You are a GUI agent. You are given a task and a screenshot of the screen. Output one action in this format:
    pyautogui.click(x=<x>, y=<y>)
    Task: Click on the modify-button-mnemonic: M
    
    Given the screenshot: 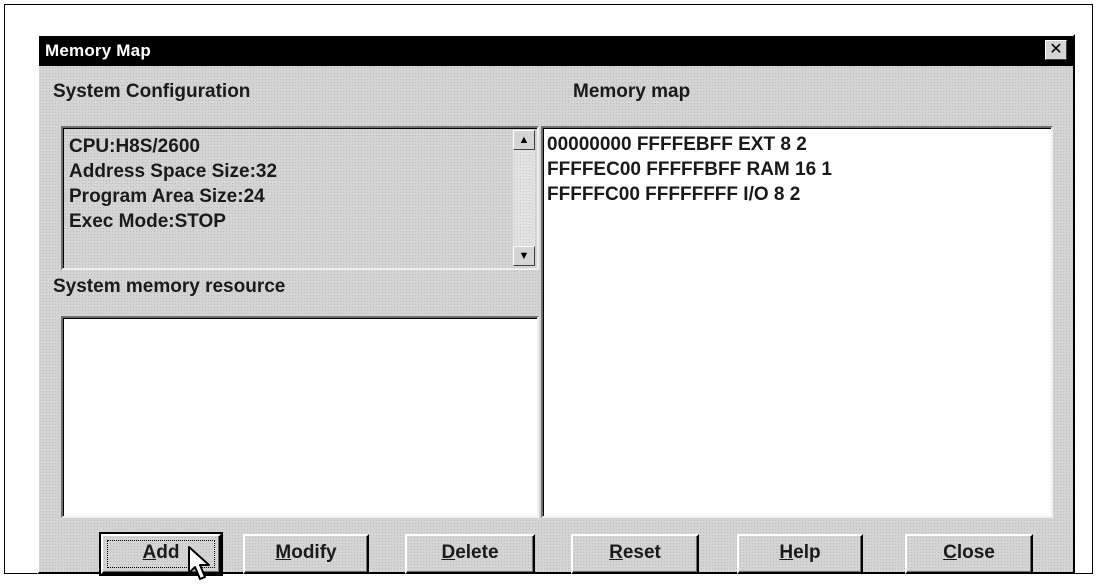 What is the action you would take?
    pyautogui.click(x=283, y=552)
    